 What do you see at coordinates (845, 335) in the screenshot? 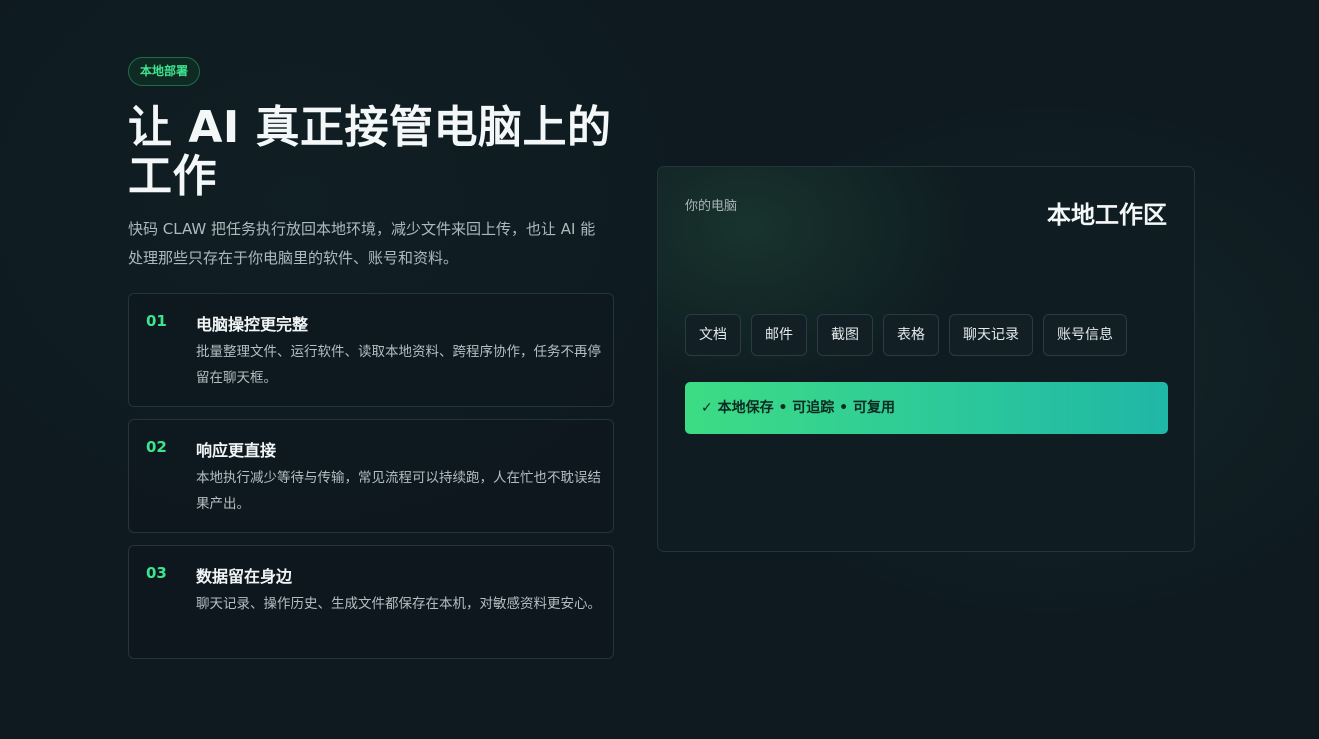
I see `chip-screenshots: 截图` at bounding box center [845, 335].